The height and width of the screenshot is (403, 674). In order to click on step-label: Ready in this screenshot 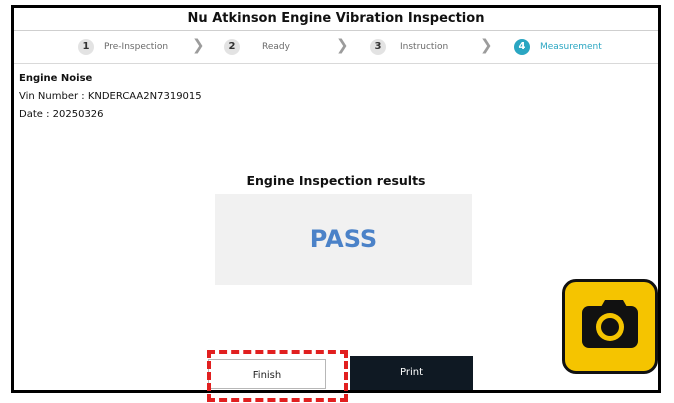, I will do `click(276, 47)`.